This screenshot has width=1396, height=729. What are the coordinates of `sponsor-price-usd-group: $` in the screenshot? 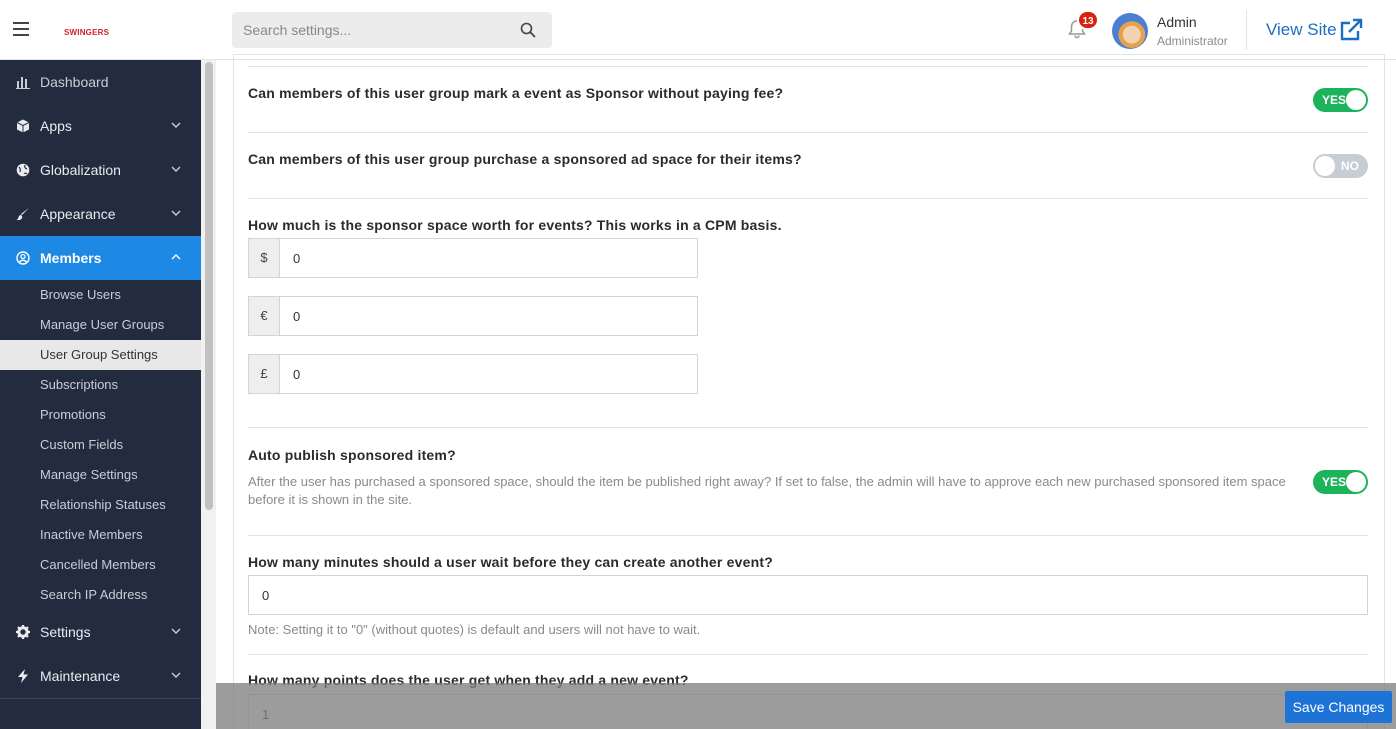 It's located at (473, 258).